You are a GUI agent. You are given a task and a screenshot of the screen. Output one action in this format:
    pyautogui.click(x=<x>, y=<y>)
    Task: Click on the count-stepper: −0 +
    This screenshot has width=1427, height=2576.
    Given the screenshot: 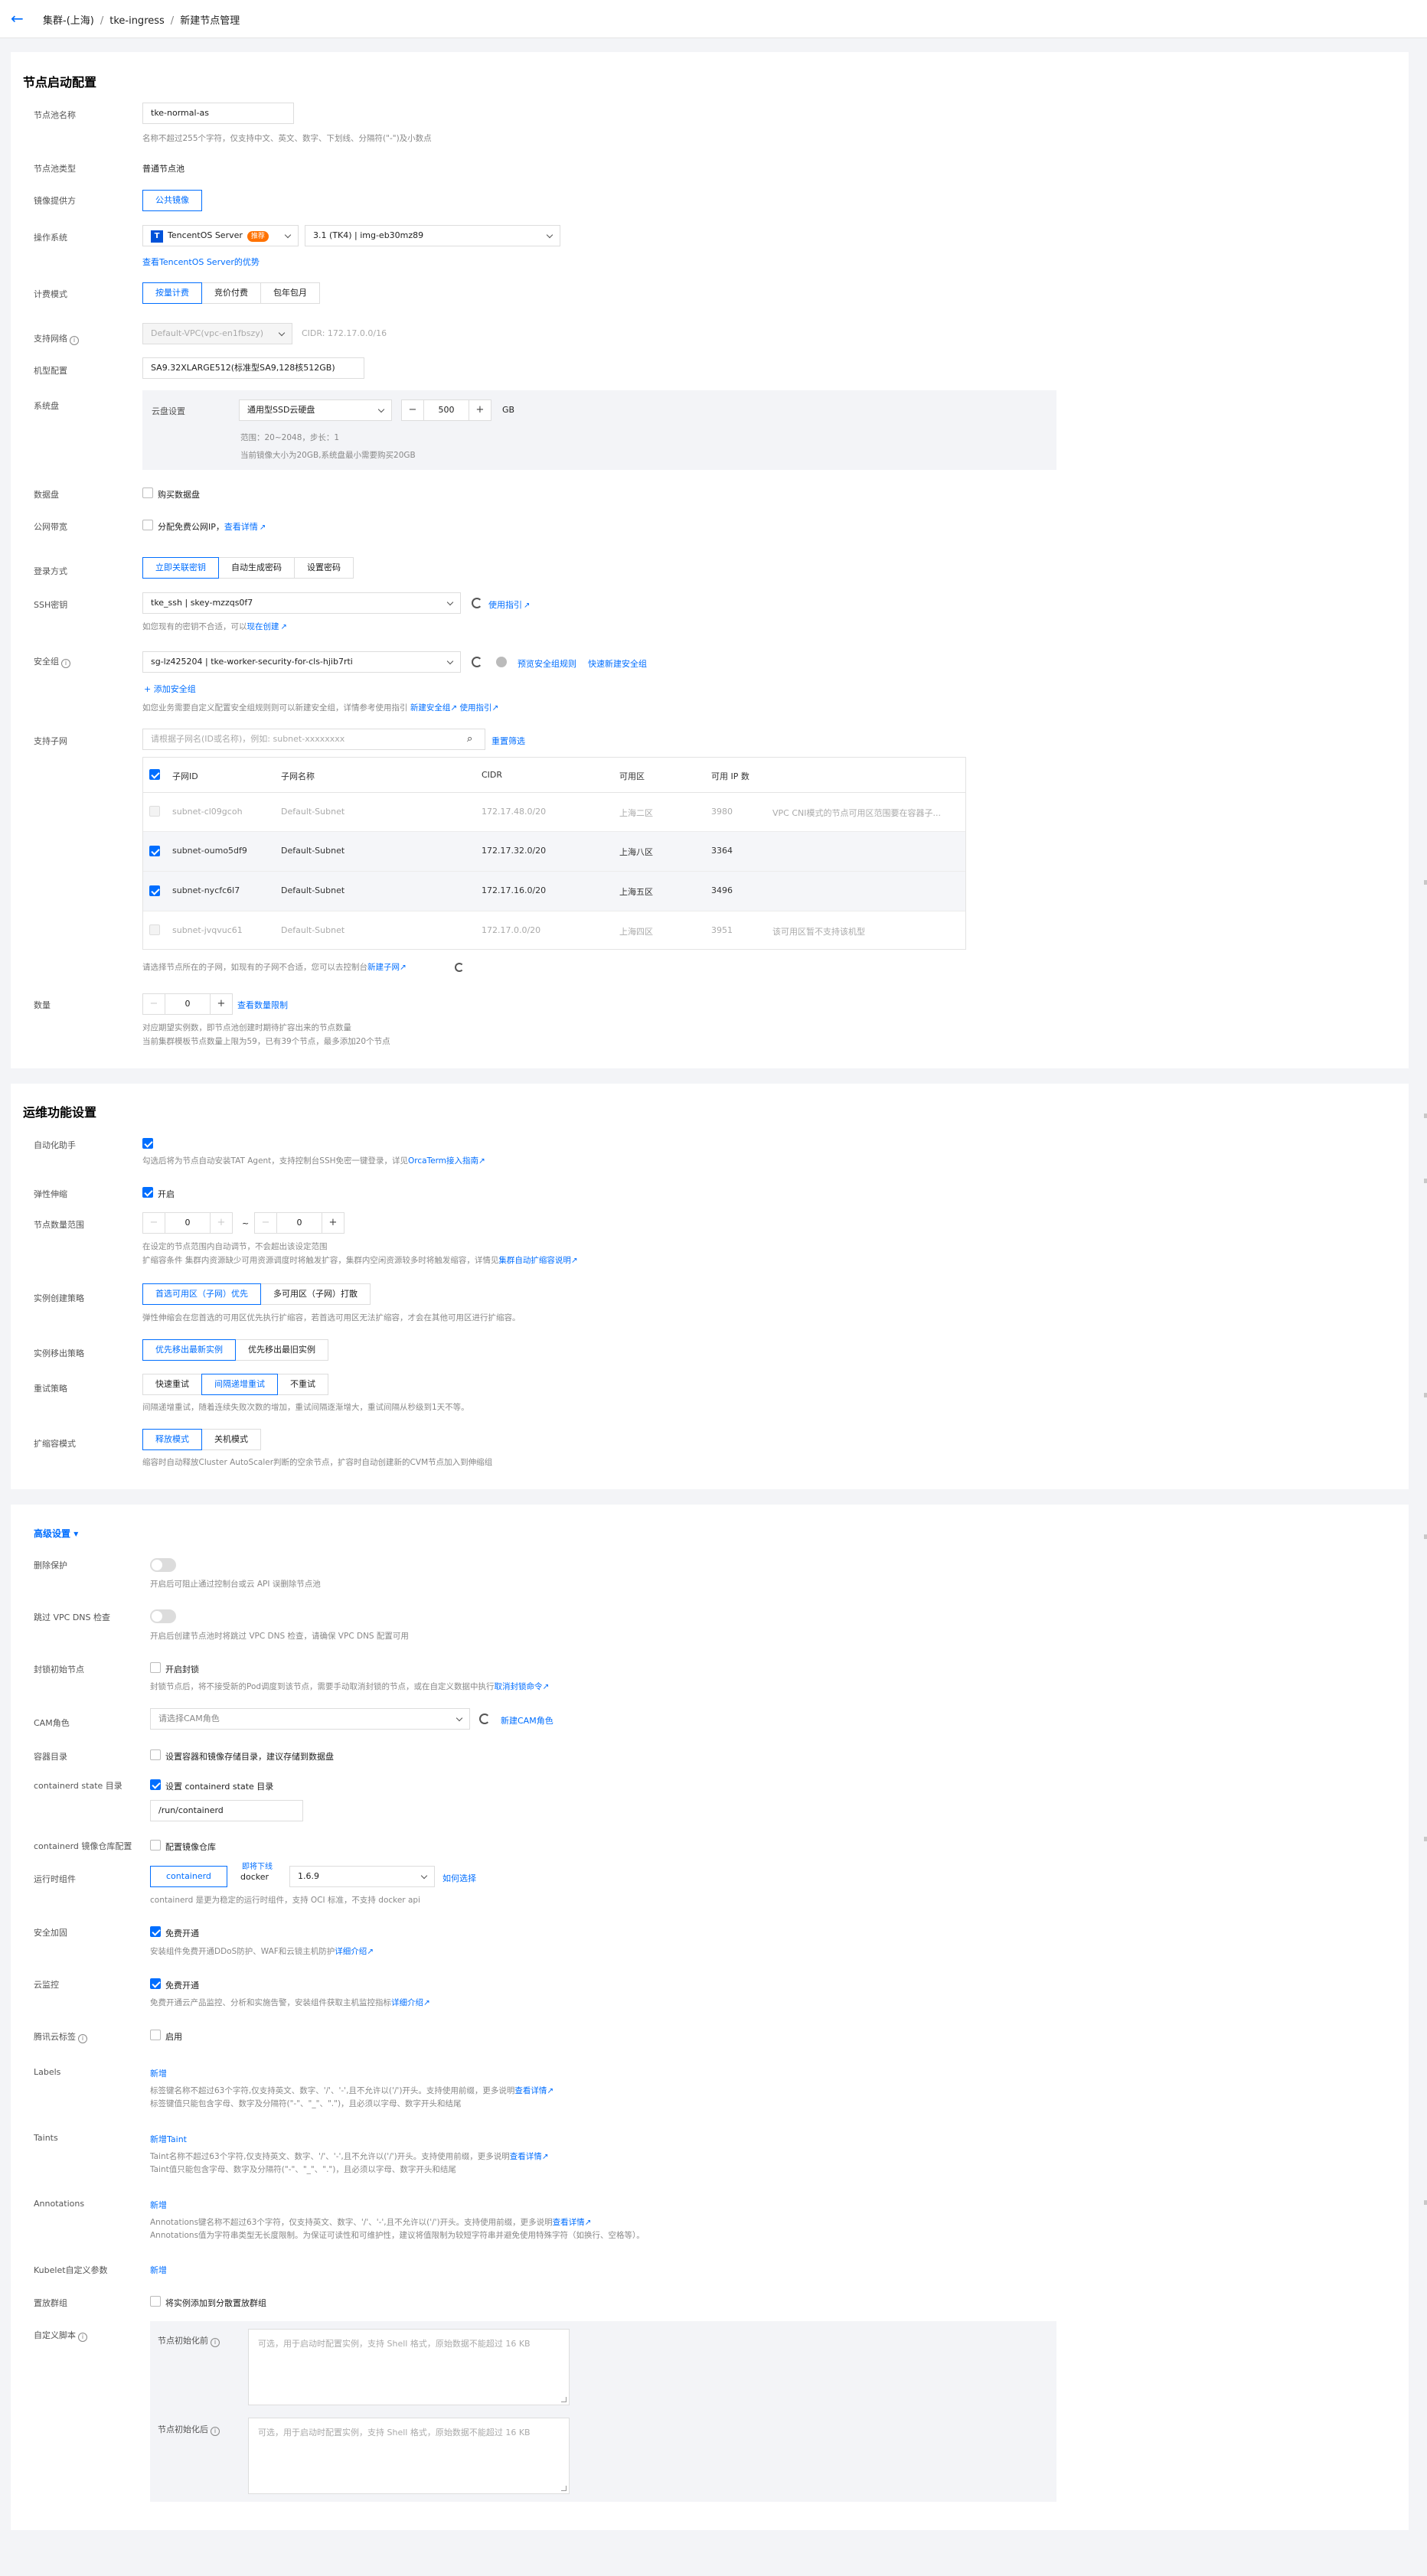 What is the action you would take?
    pyautogui.click(x=187, y=1004)
    